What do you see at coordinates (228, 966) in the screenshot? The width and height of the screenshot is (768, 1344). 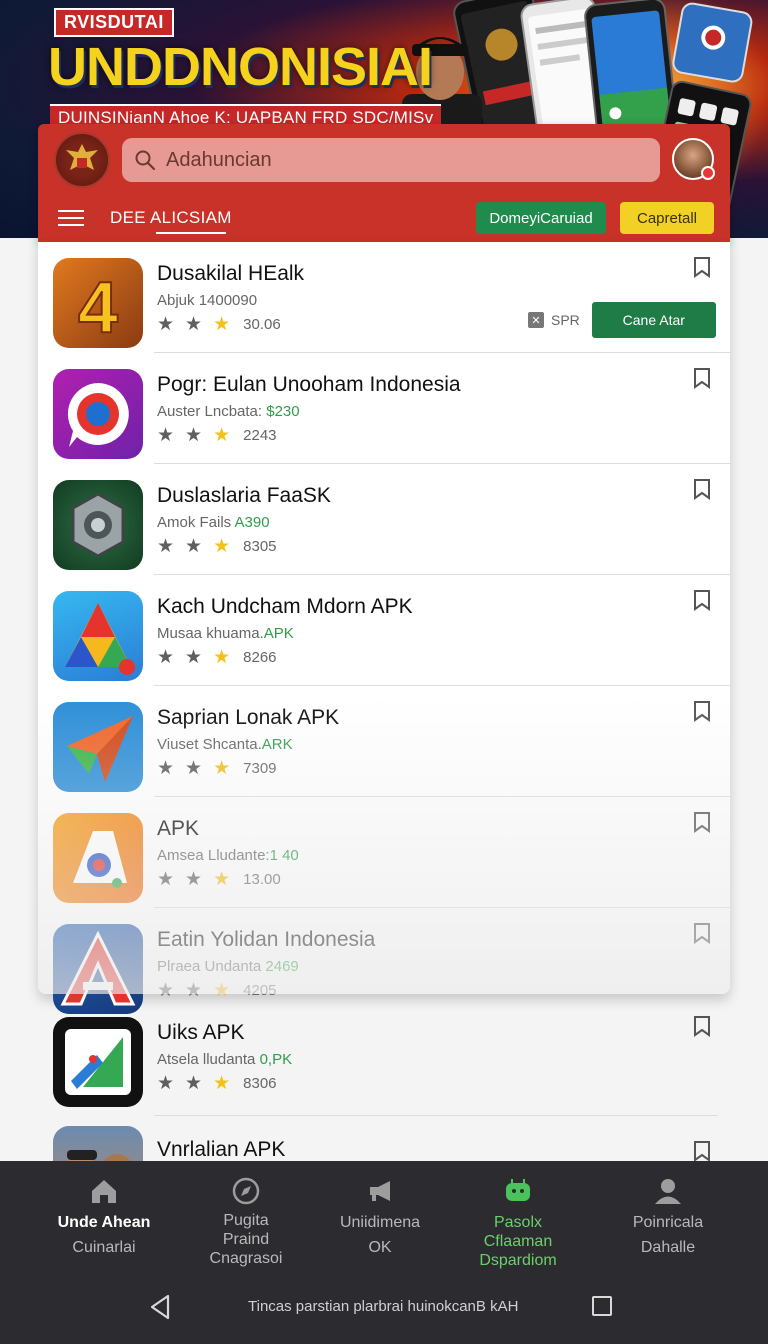 I see `app-subtitle: Plraea Undanta 2469` at bounding box center [228, 966].